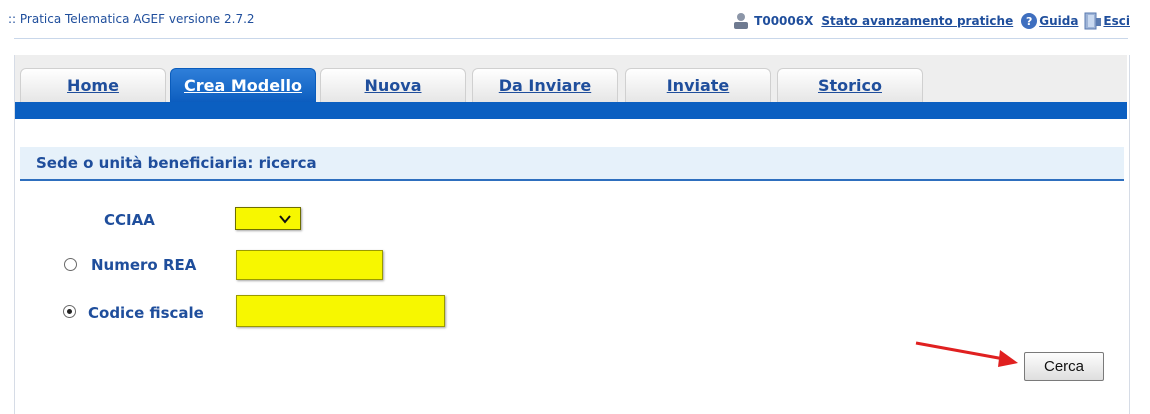  I want to click on help-icon: ?, so click(1029, 21).